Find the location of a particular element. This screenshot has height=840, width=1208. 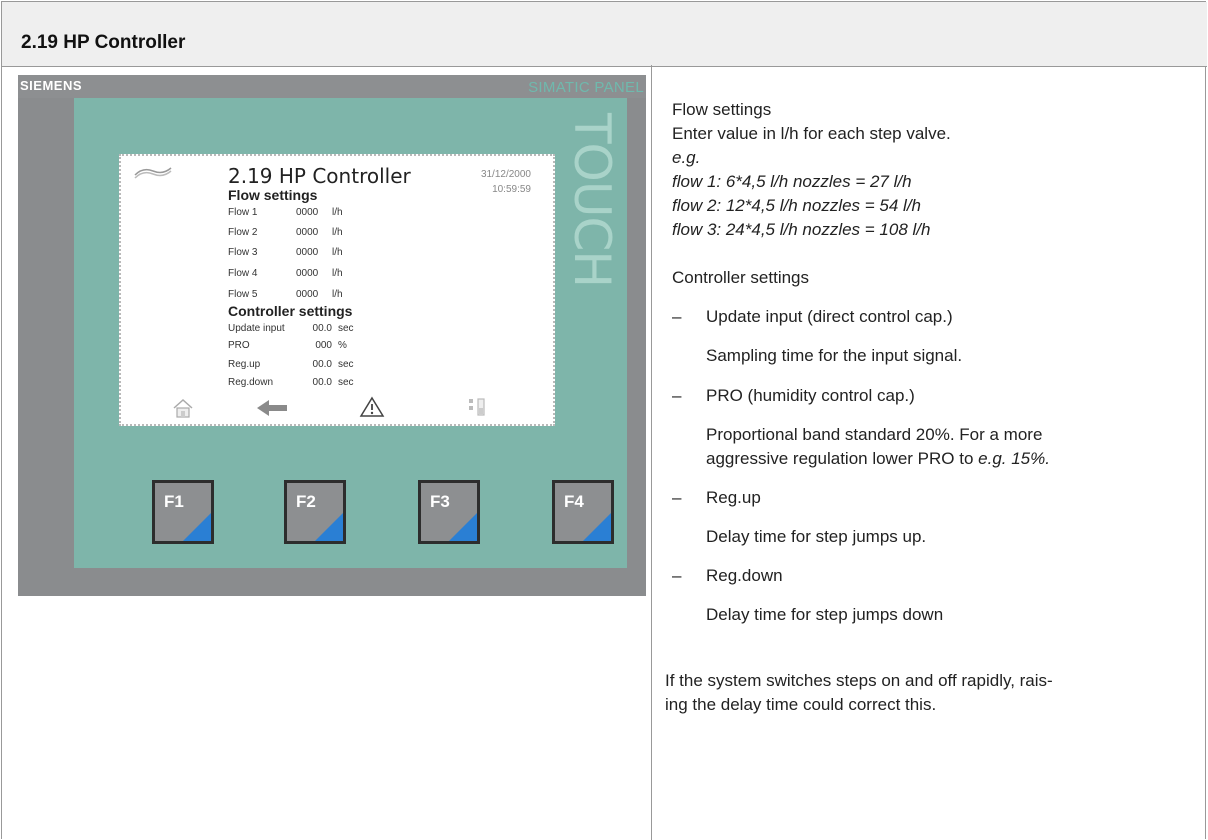

f3-key: F3 is located at coordinates (449, 512).